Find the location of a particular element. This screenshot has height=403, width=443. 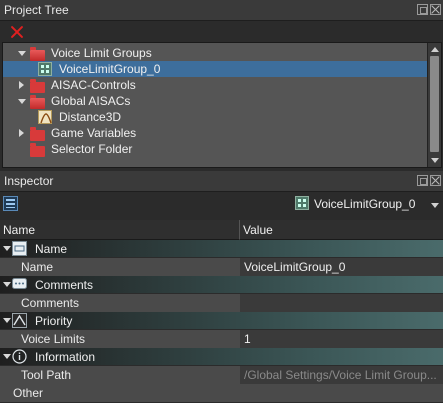

tree-item-label: Selector Folder is located at coordinates (92, 149).